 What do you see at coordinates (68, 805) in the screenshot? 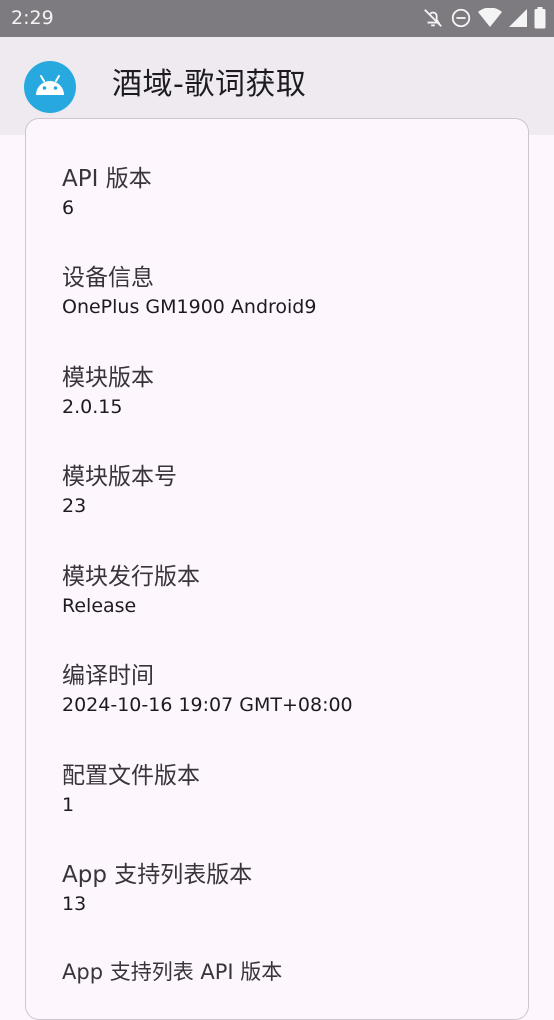
I see `info-value: 1` at bounding box center [68, 805].